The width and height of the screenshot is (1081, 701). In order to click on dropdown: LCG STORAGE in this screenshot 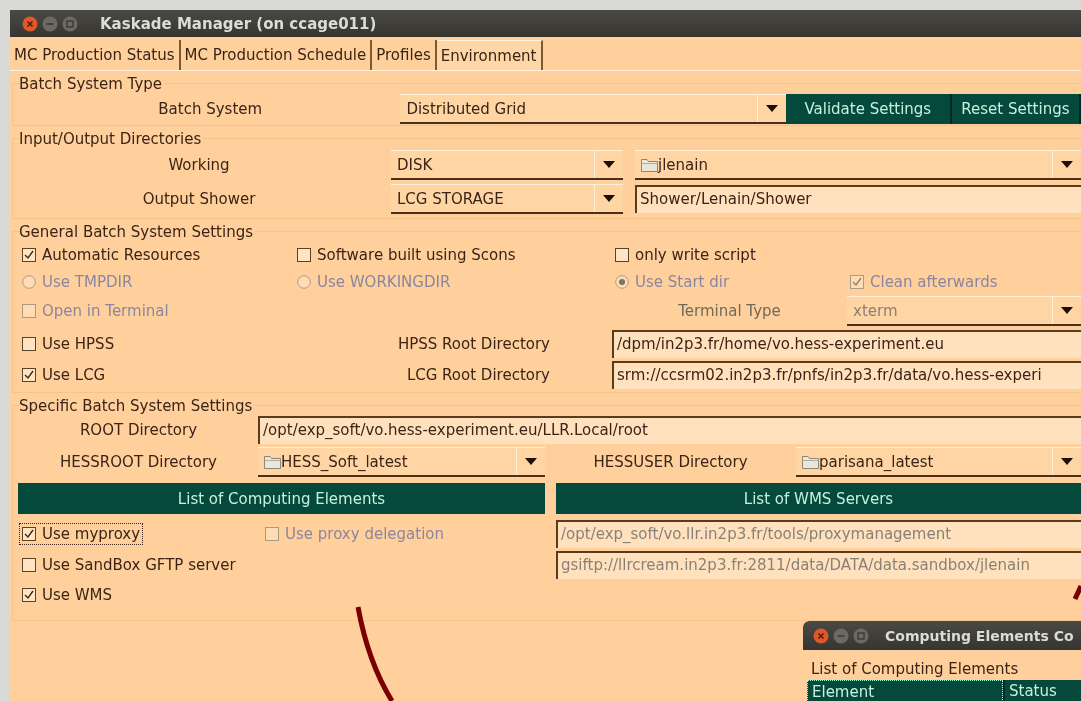, I will do `click(507, 199)`.